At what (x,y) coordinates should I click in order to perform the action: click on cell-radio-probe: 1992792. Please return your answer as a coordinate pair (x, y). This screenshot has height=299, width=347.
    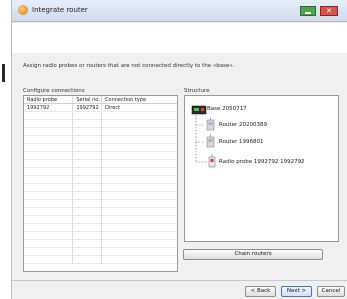
    Looking at the image, I should click on (49, 107).